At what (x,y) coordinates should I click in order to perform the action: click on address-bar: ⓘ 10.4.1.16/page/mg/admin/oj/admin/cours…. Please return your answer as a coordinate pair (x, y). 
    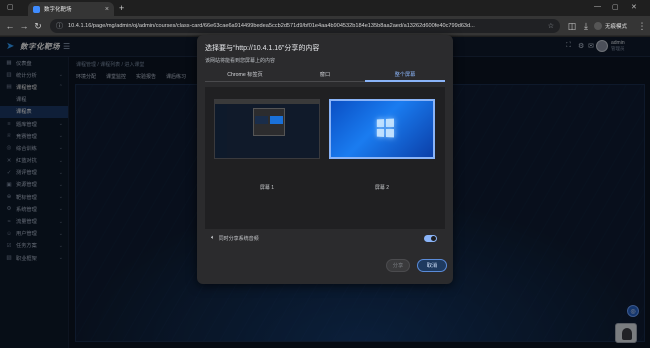
    Looking at the image, I should click on (305, 26).